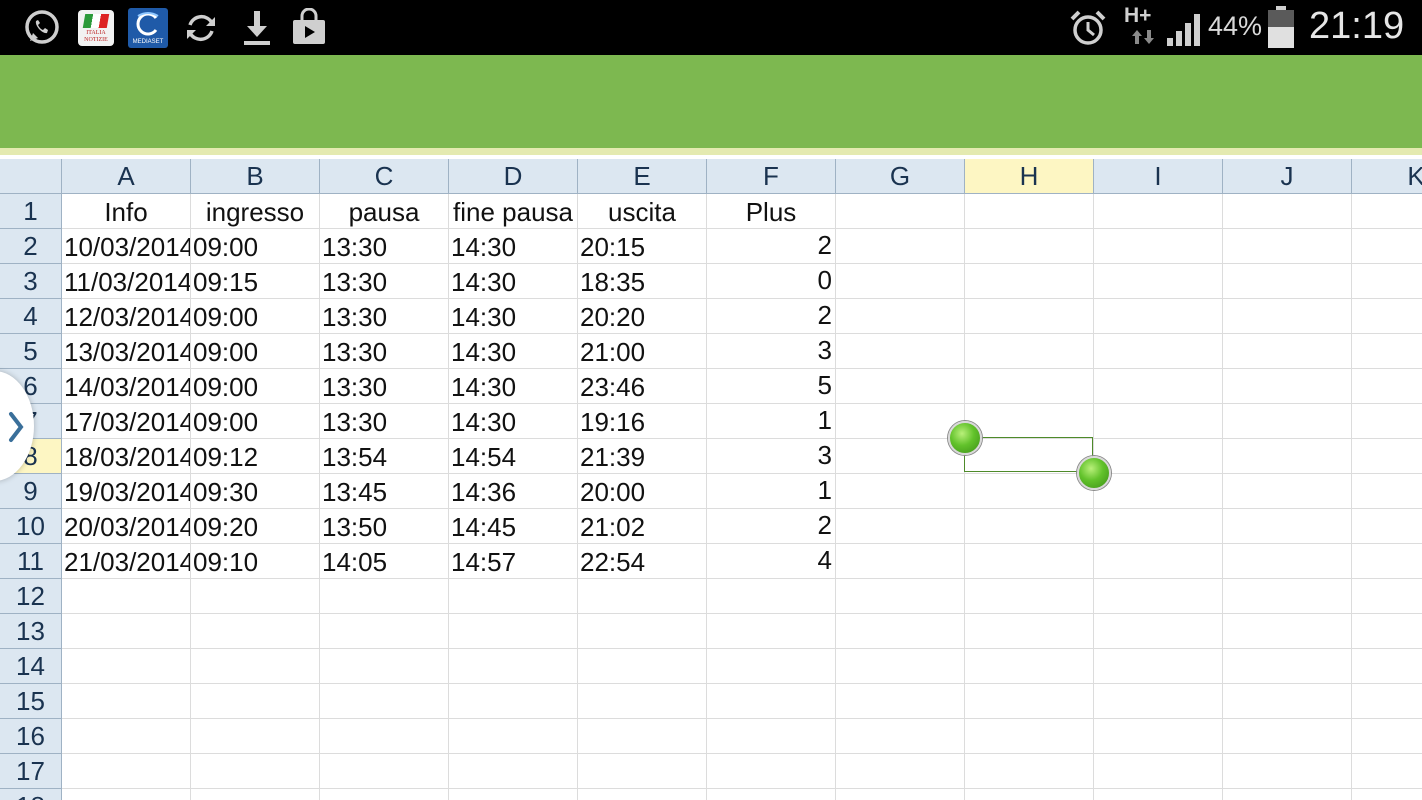 This screenshot has width=1422, height=800. I want to click on cell-d10: 14:45, so click(513, 526).